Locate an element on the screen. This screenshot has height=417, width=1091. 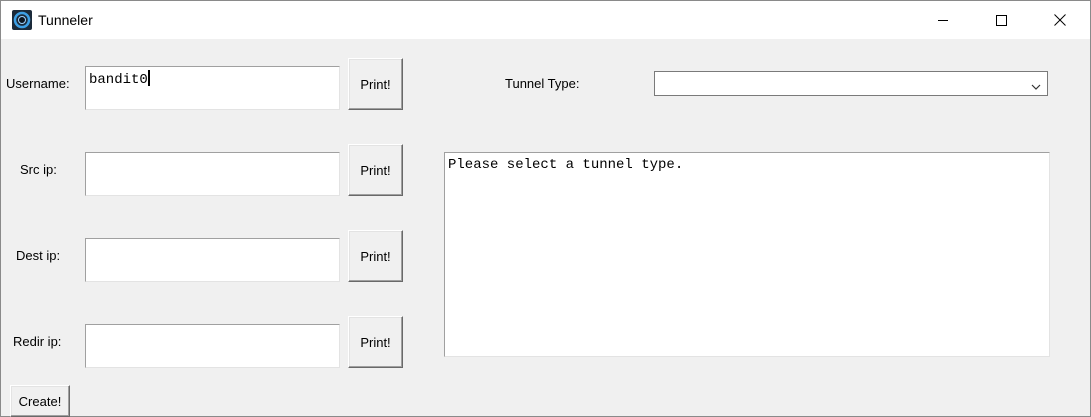
print-redir-ip-button: Print! is located at coordinates (375, 342).